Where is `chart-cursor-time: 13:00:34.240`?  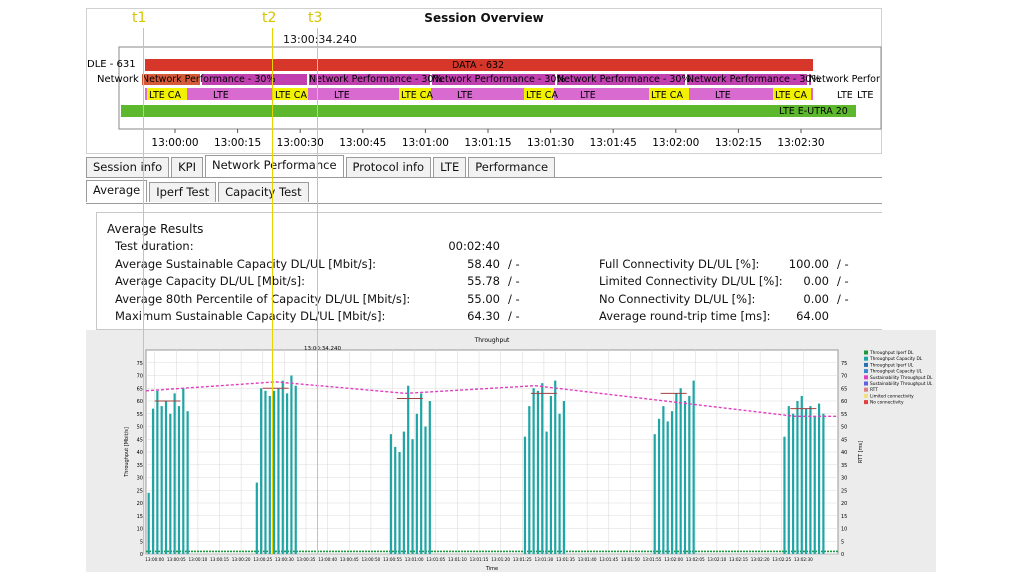
chart-cursor-time: 13:00:34.240 is located at coordinates (322, 349).